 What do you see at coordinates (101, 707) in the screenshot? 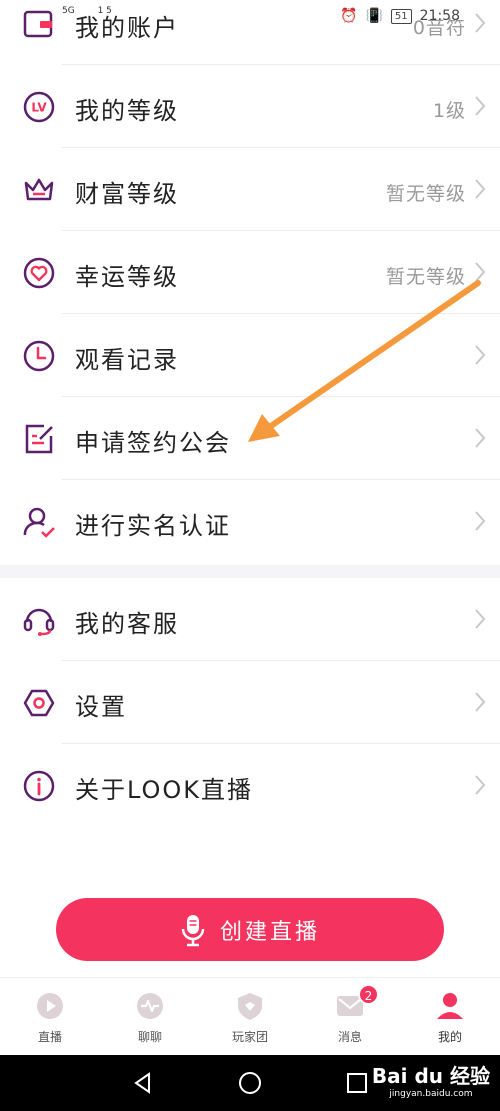
I see `menu-label: 设置` at bounding box center [101, 707].